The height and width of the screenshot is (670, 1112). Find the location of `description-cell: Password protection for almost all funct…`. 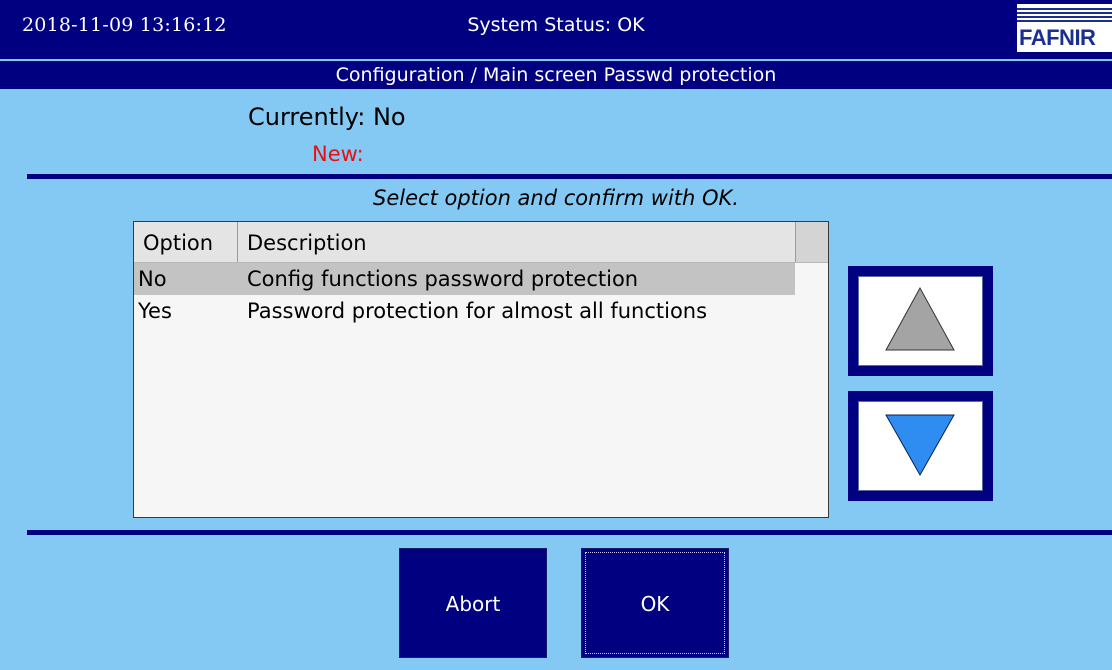

description-cell: Password protection for almost all funct… is located at coordinates (477, 311).